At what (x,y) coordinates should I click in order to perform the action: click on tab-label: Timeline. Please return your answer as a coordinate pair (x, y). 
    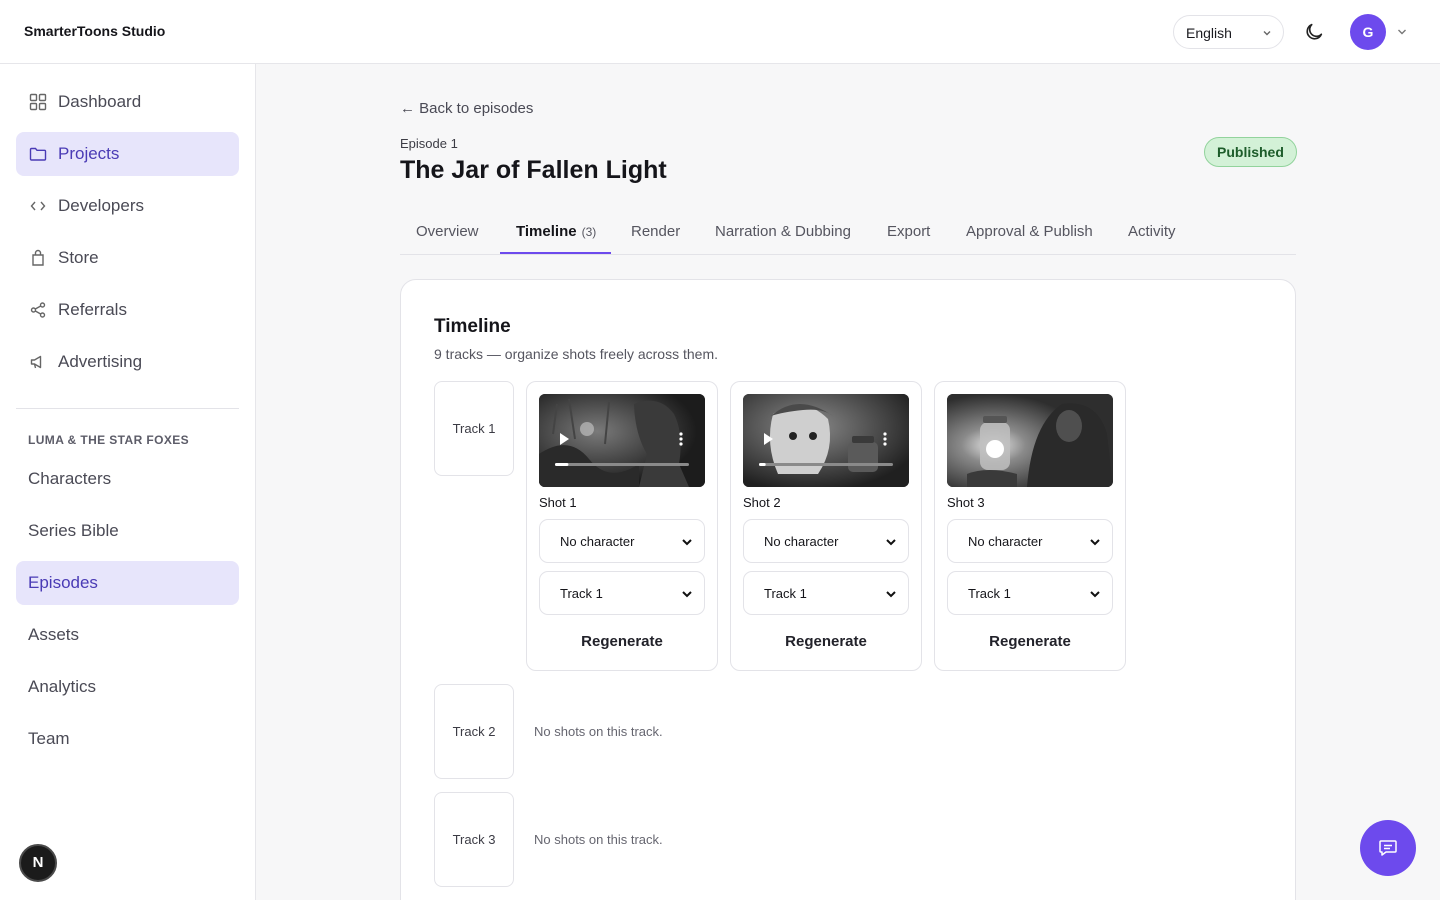
    Looking at the image, I should click on (546, 231).